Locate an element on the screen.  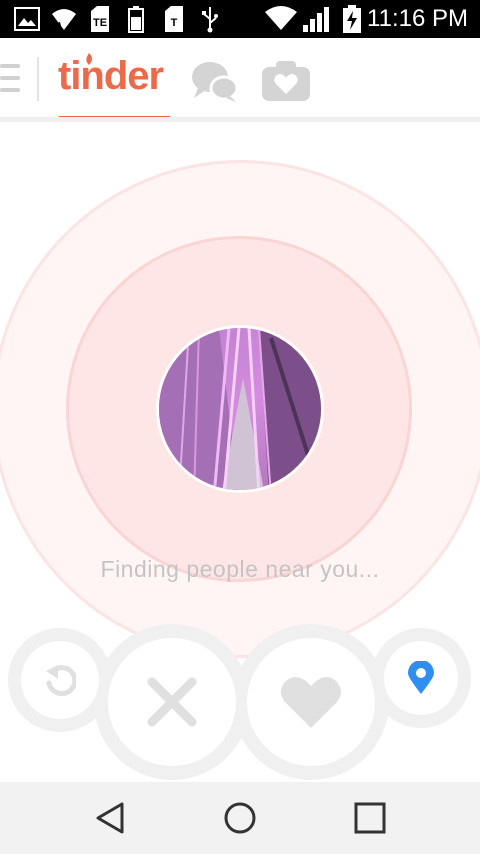
user-avatar is located at coordinates (240, 409).